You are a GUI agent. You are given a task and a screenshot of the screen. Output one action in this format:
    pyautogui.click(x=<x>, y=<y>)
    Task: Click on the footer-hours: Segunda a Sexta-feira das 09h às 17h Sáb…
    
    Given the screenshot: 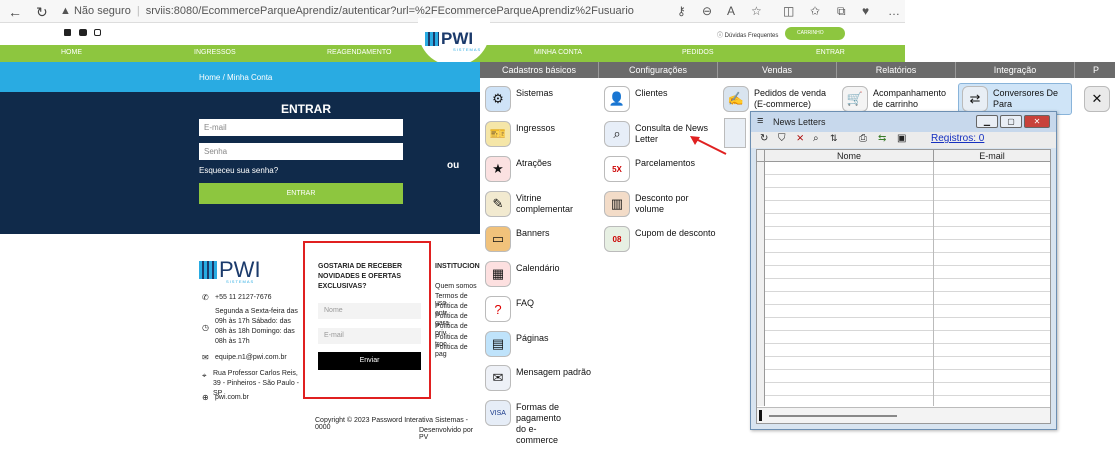 What is the action you would take?
    pyautogui.click(x=256, y=326)
    